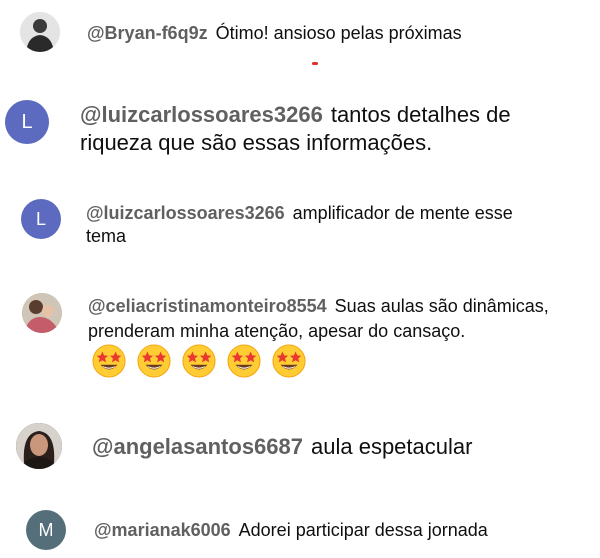 This screenshot has width=600, height=558. I want to click on comment-text: aula espetacular, so click(392, 446).